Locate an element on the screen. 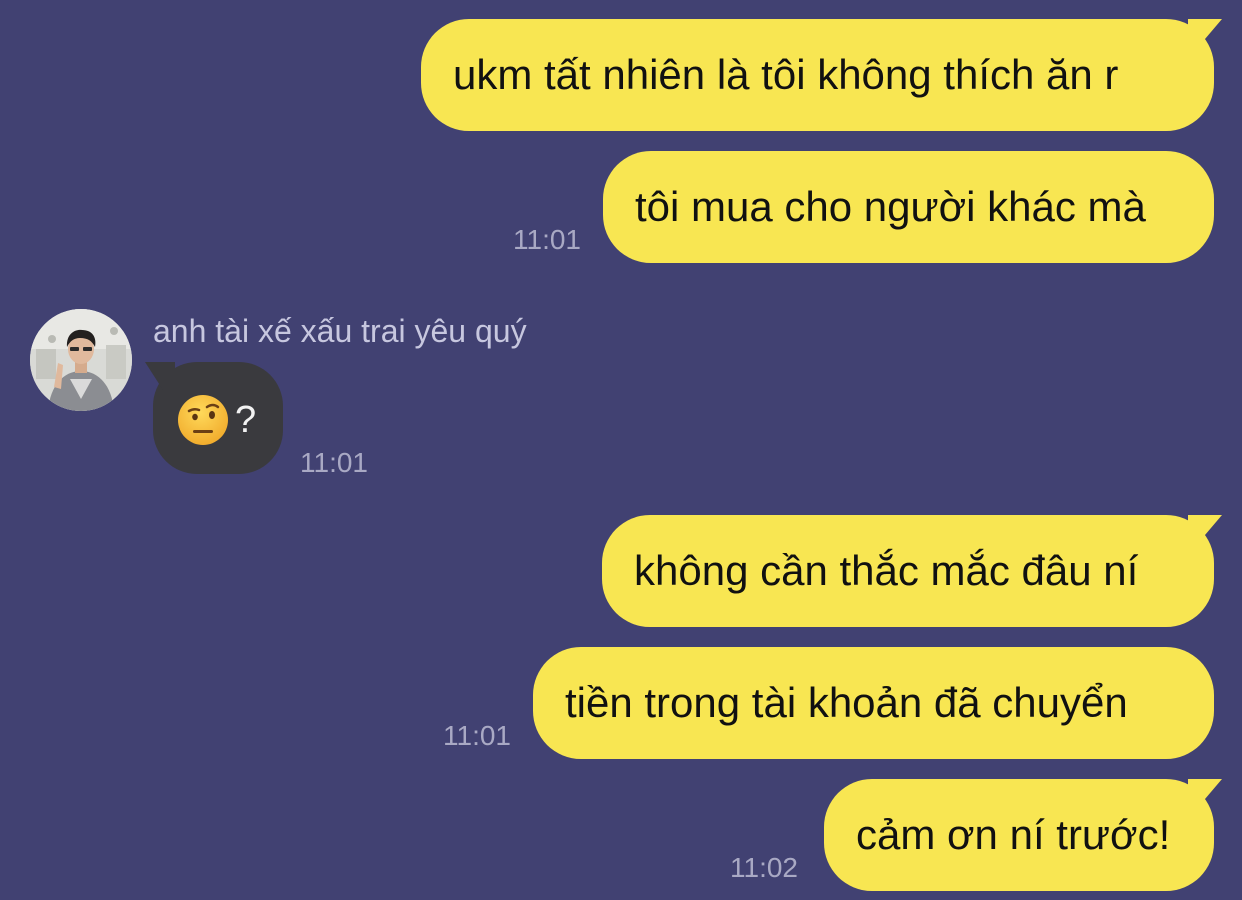  outgoing-message-bubble: cảm ơn ní trước! is located at coordinates (1023, 835).